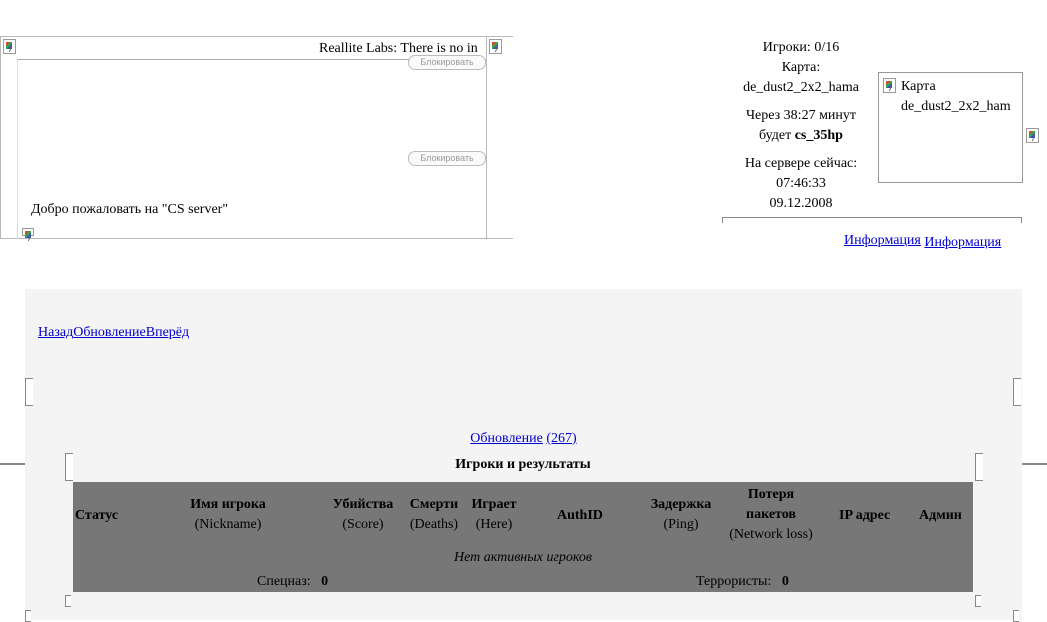 Image resolution: width=1047 pixels, height=622 pixels. Describe the element at coordinates (580, 516) in the screenshot. I see `col-authid: AuthID` at that location.